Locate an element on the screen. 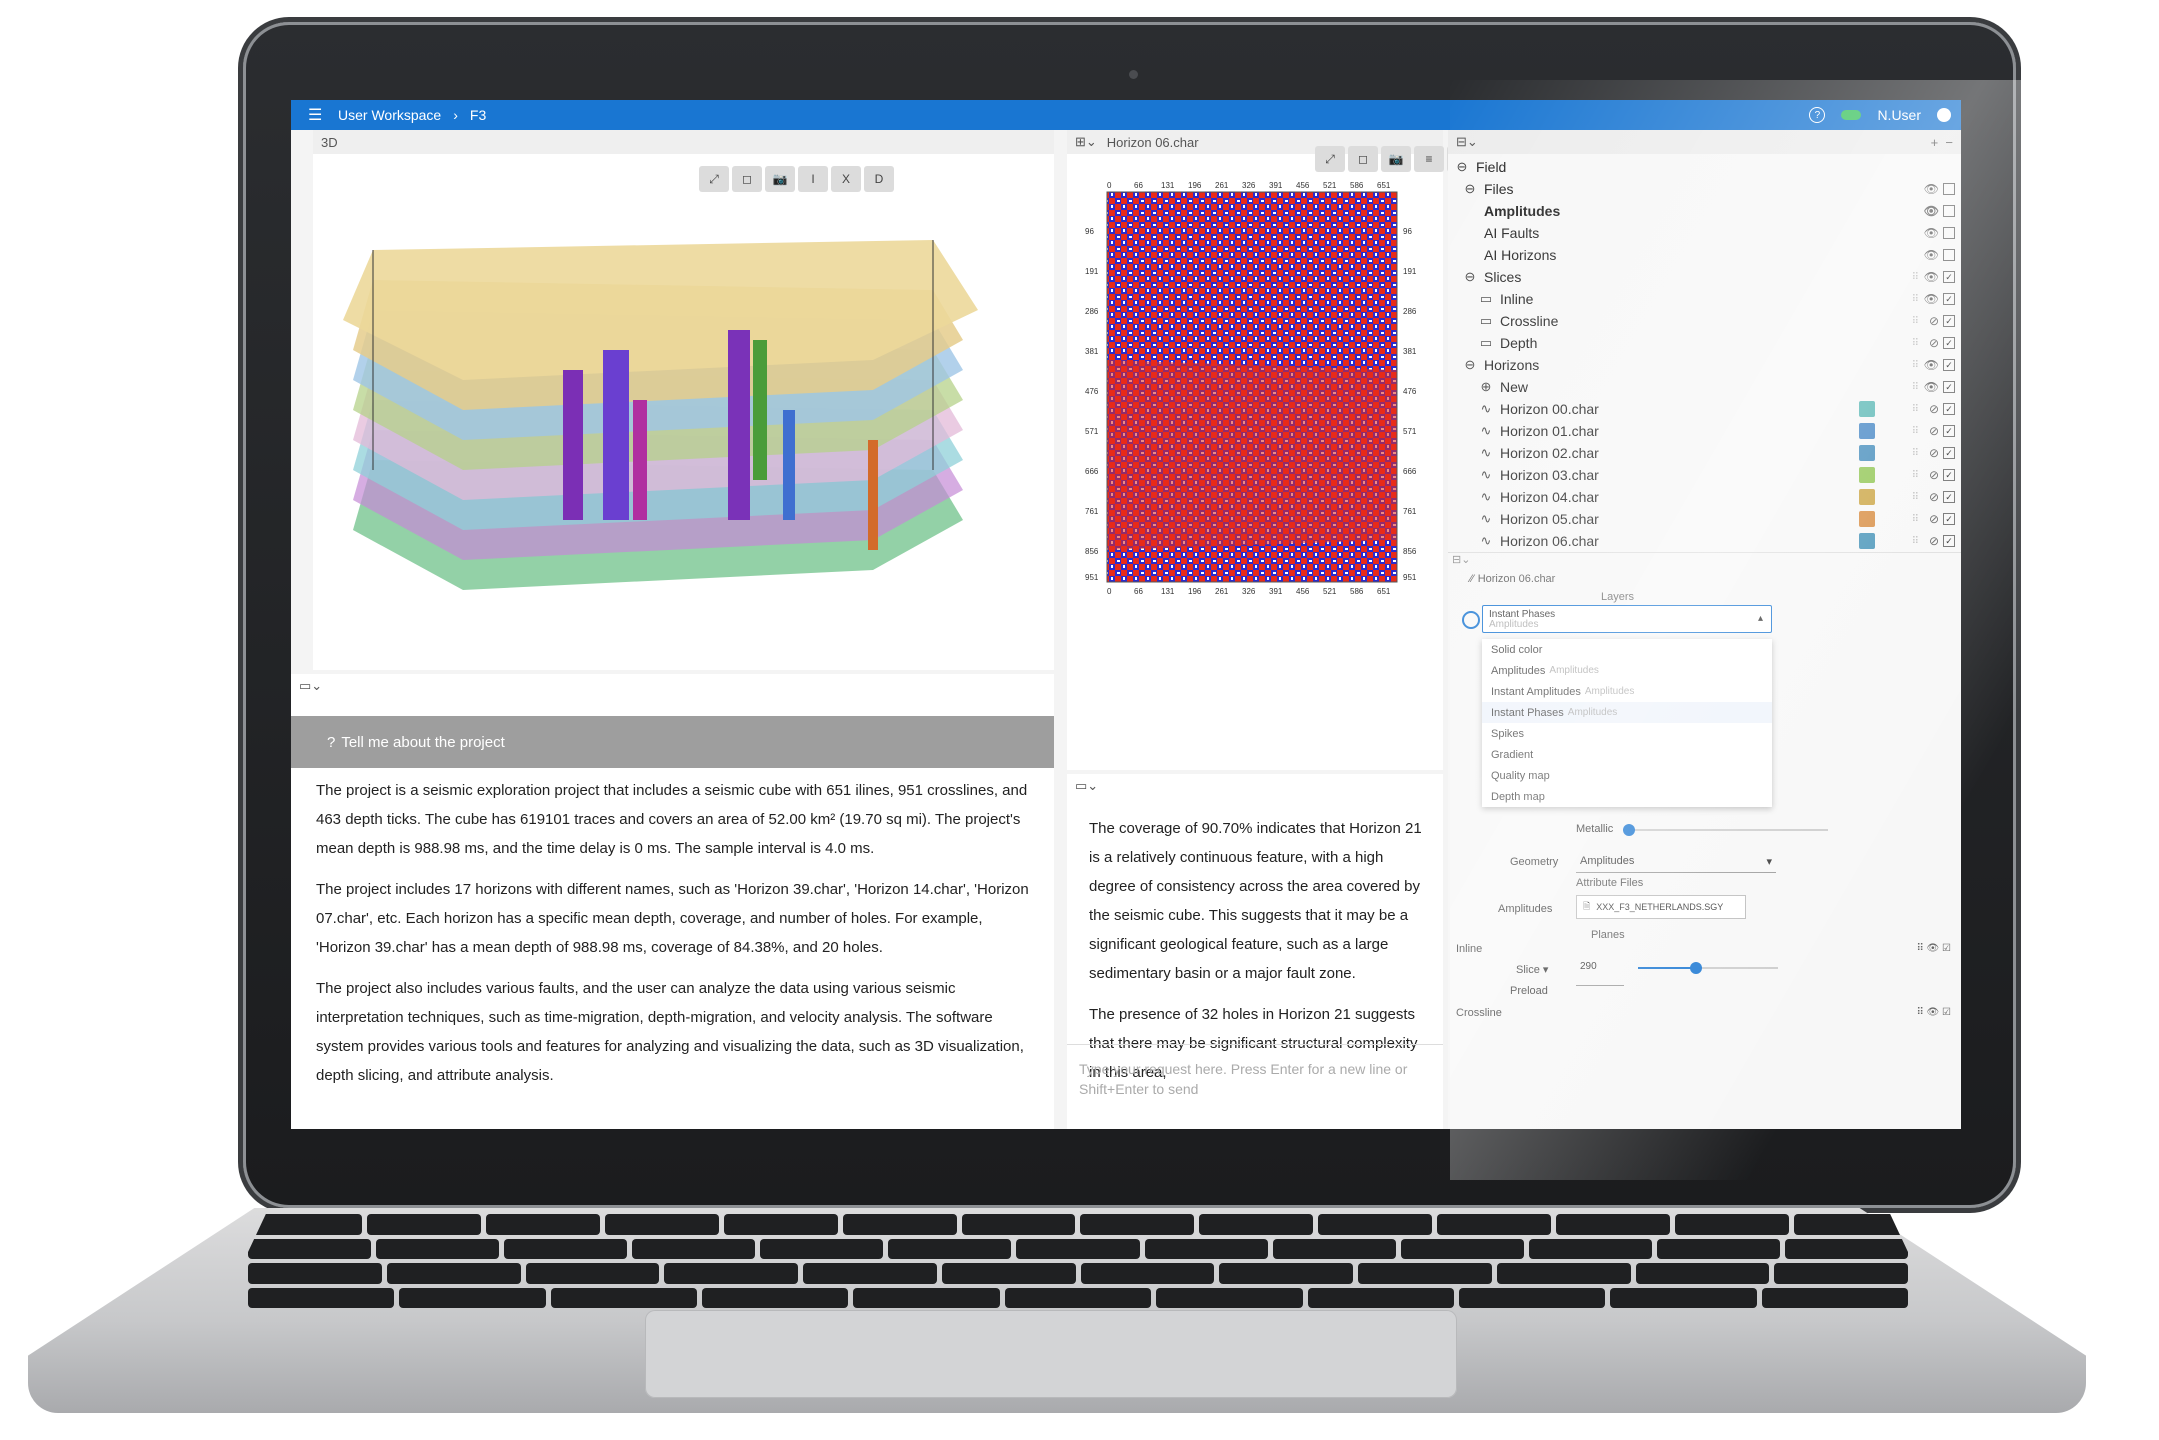 The width and height of the screenshot is (2159, 1440). slice-slider is located at coordinates (1708, 968).